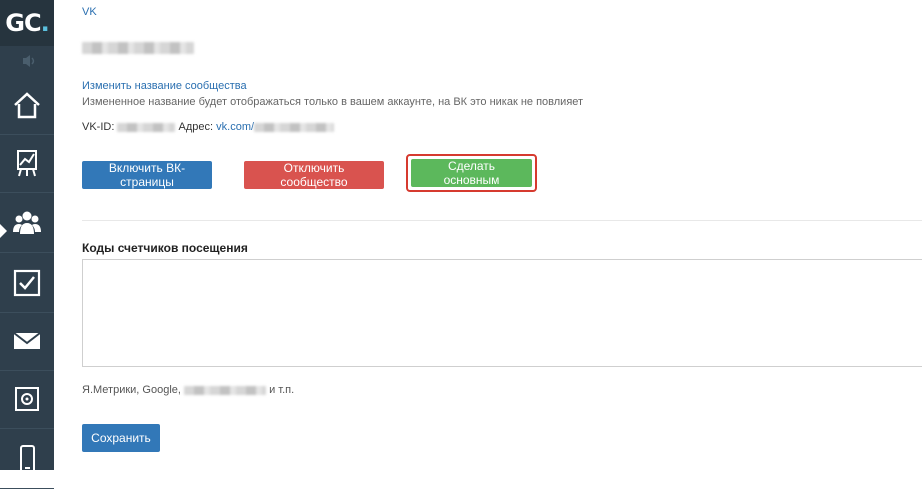  I want to click on sidebar-item-mobile, so click(27, 459).